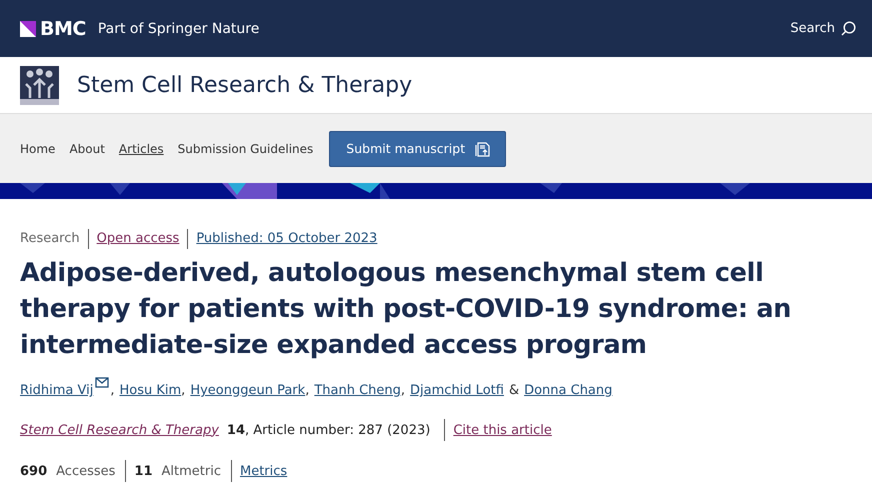  I want to click on journal-title: Stem Cell Research & Therapy, so click(244, 85).